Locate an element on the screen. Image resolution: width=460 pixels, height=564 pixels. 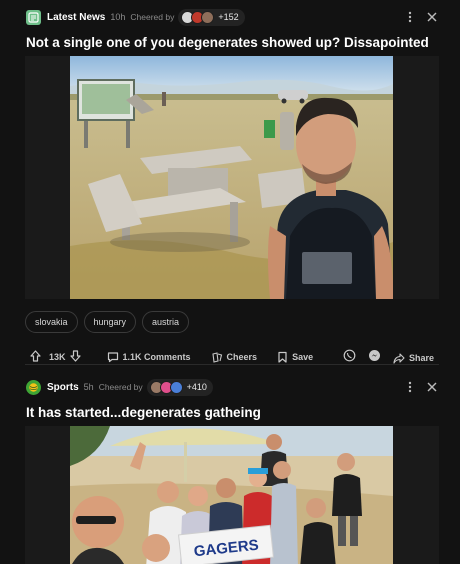
post-header: Latest News 10h Cheered by +152 is located at coordinates (230, 17).